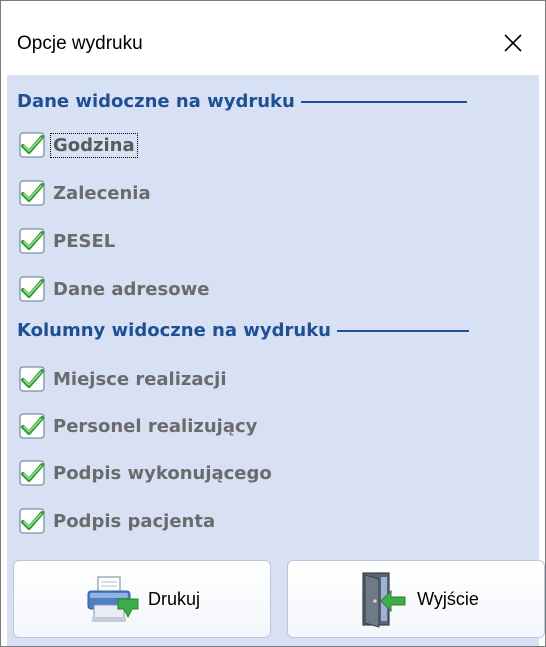 Image resolution: width=546 pixels, height=647 pixels. Describe the element at coordinates (162, 473) in the screenshot. I see `checkbox-label: Podpis wykonującego` at that location.